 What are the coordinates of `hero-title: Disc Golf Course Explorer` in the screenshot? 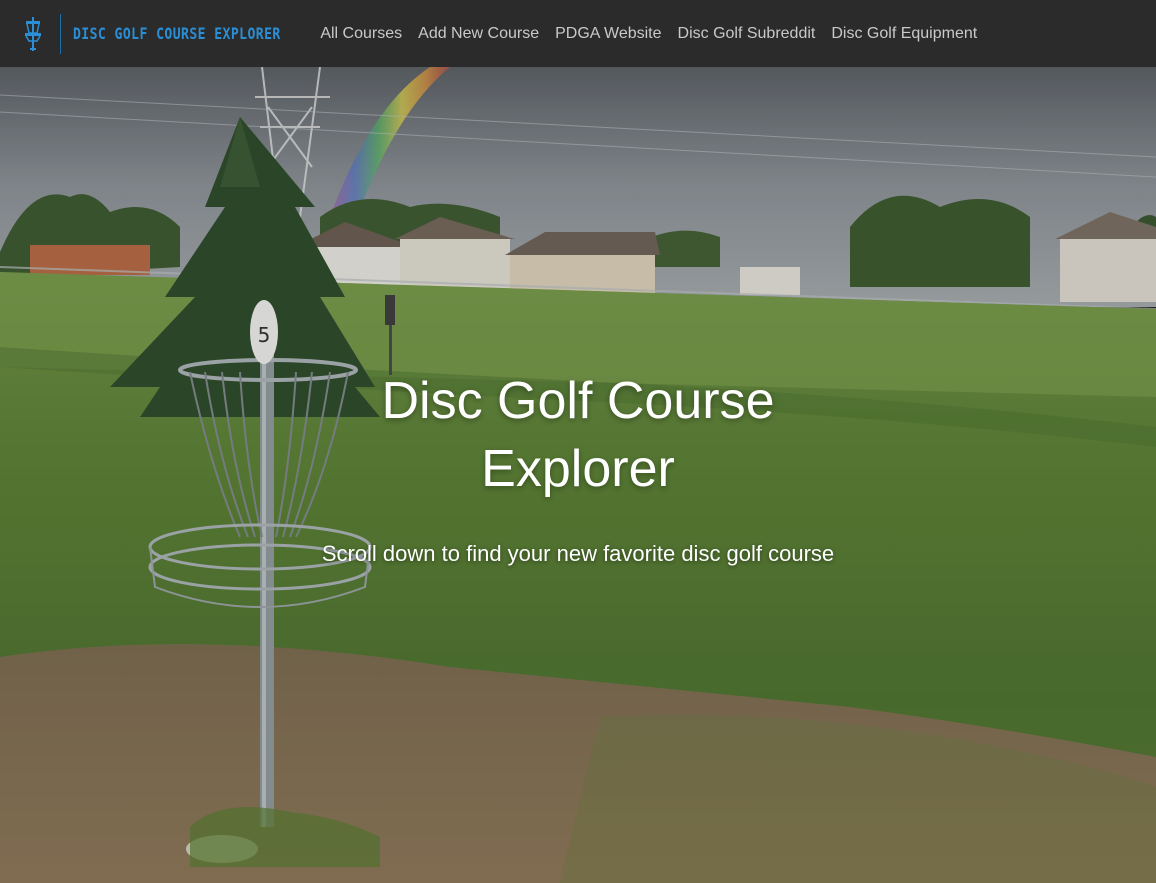 It's located at (578, 435).